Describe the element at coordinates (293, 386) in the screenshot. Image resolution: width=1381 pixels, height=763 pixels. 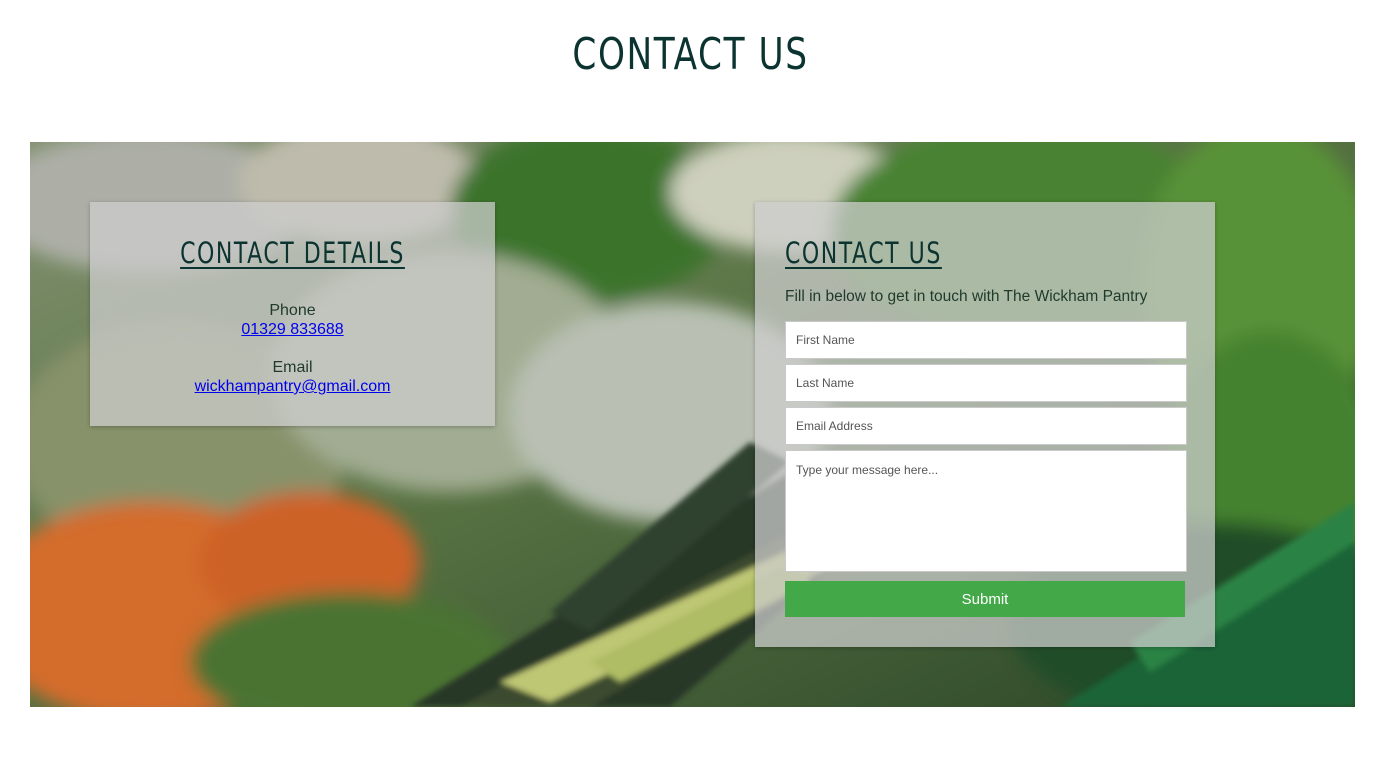
I see `email-link: wickhampantry@gmail.com` at that location.